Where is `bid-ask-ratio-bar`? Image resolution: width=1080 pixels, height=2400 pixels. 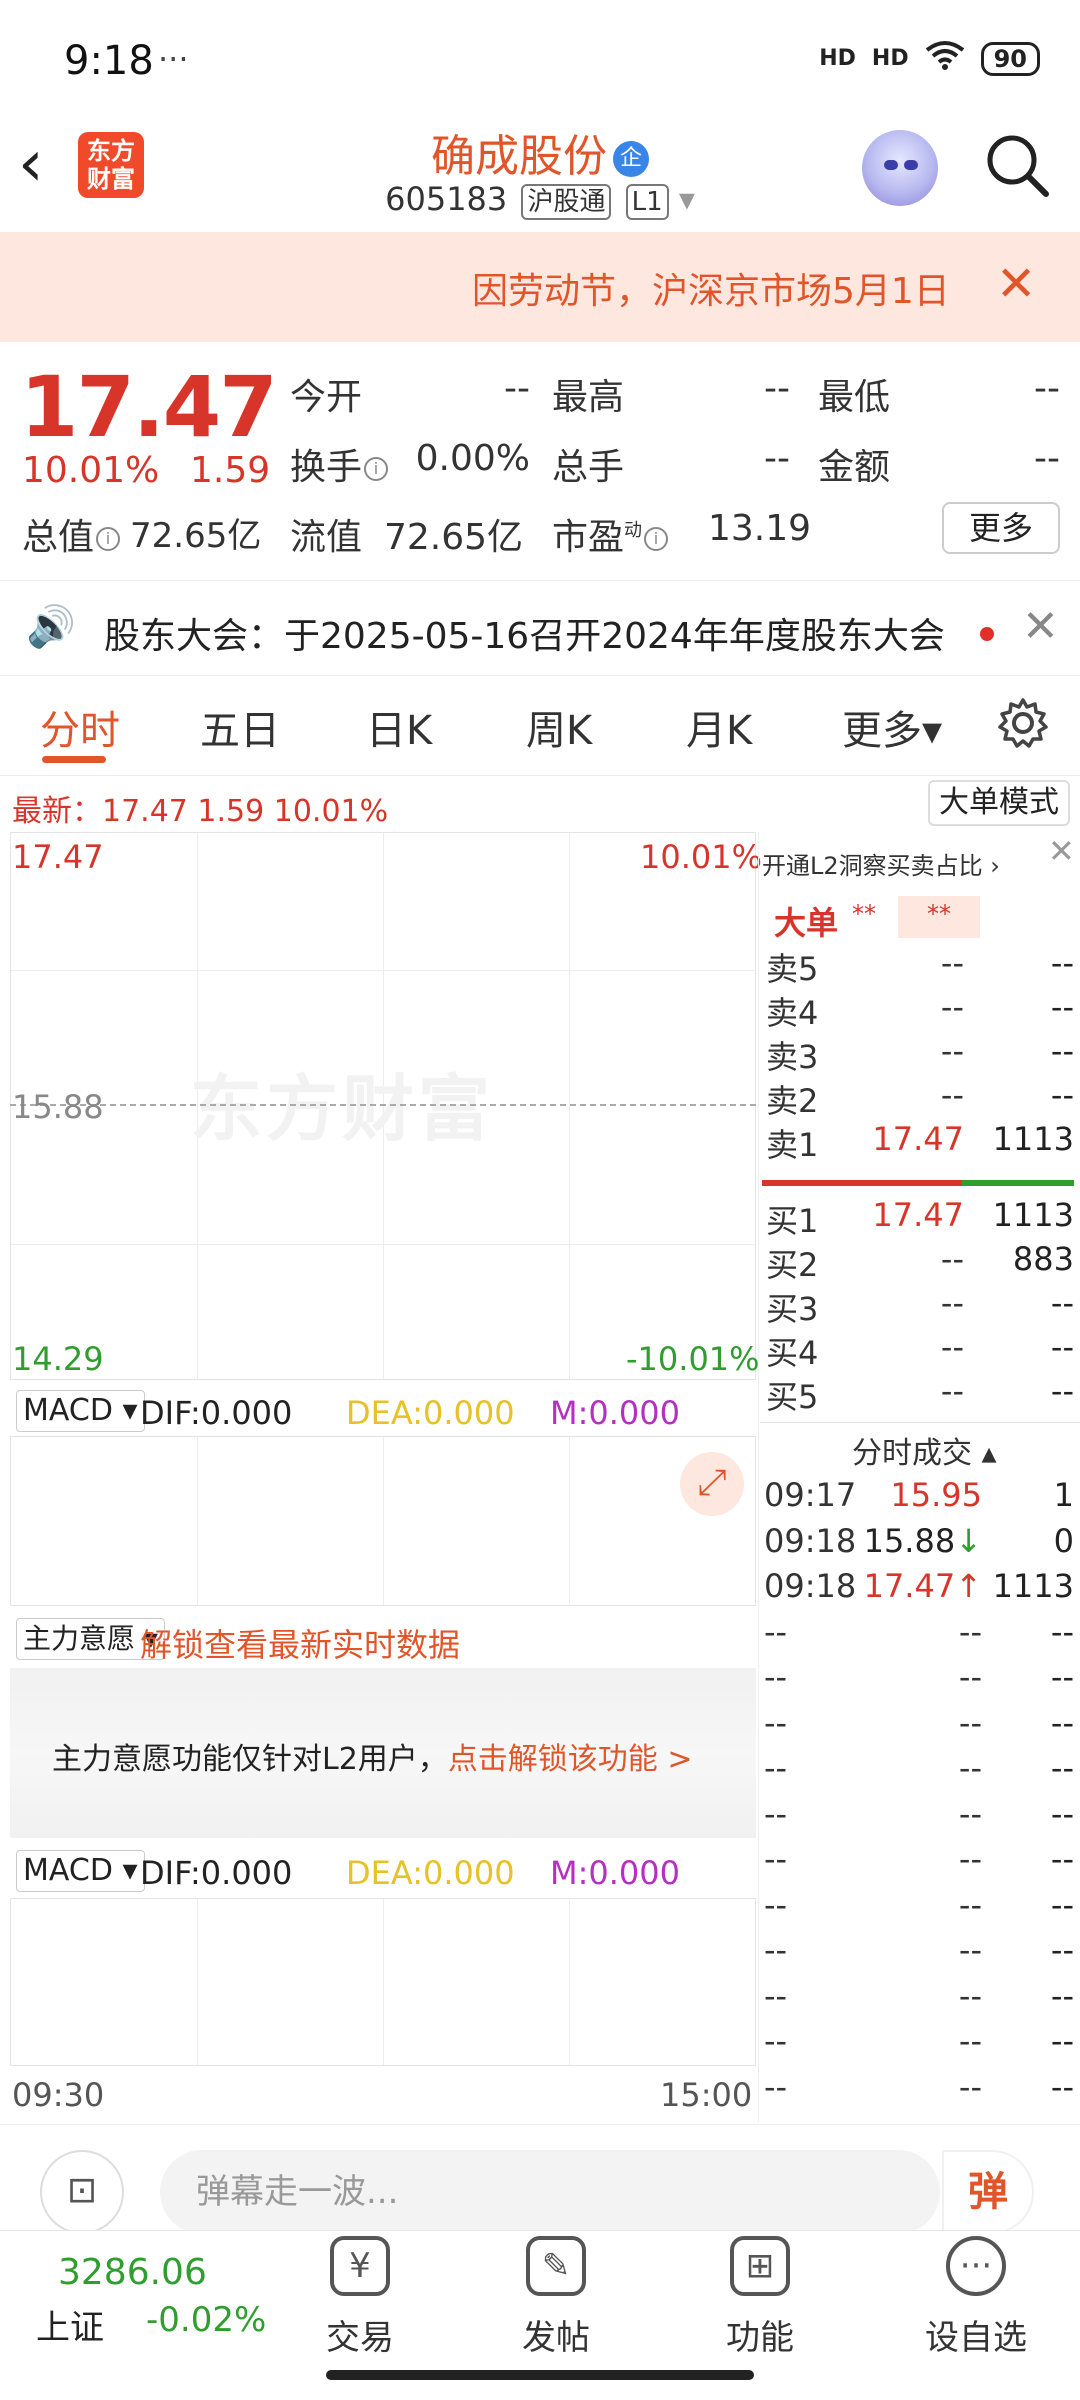
bid-ask-ratio-bar is located at coordinates (918, 1183).